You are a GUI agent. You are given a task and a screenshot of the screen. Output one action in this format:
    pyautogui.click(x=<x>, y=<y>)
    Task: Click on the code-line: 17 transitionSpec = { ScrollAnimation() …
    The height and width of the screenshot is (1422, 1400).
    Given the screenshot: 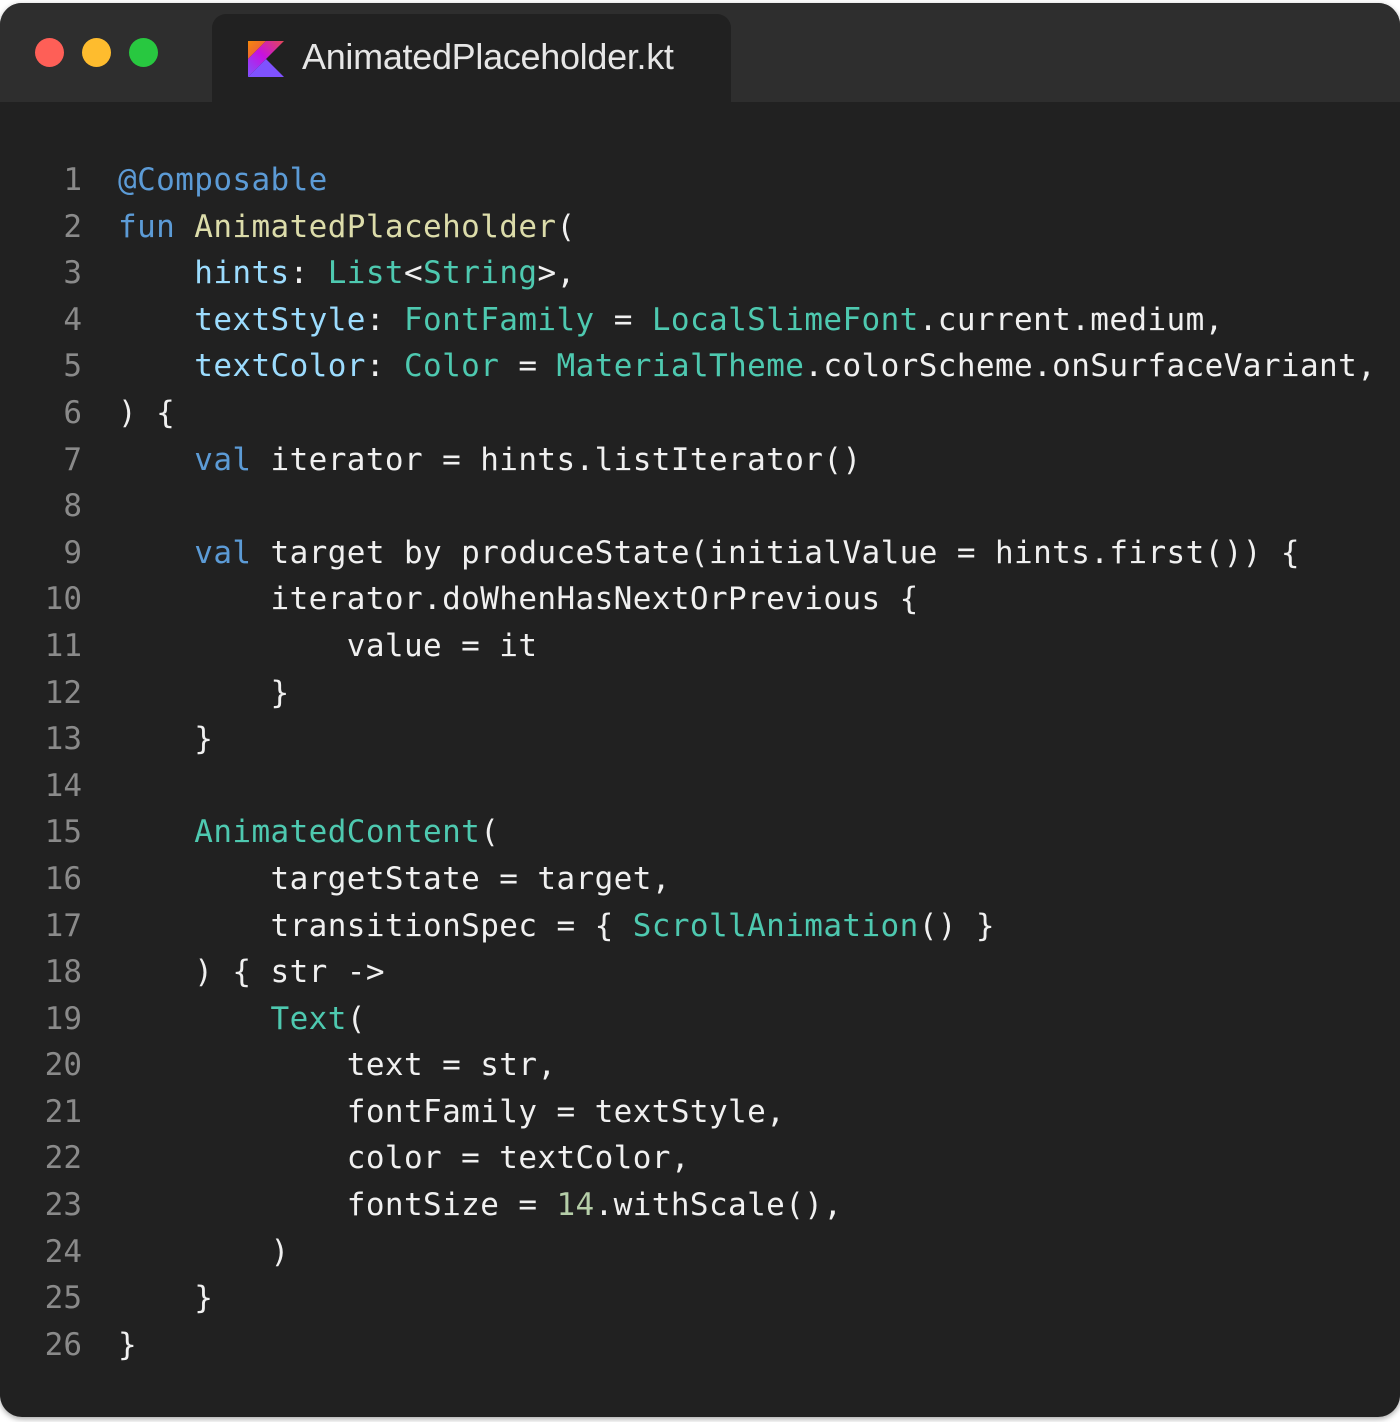 What is the action you would take?
    pyautogui.click(x=700, y=926)
    